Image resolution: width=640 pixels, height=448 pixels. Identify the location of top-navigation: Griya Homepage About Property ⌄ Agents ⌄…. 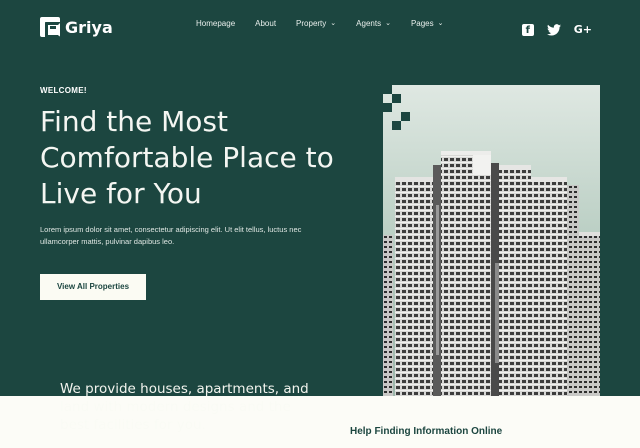
(320, 26).